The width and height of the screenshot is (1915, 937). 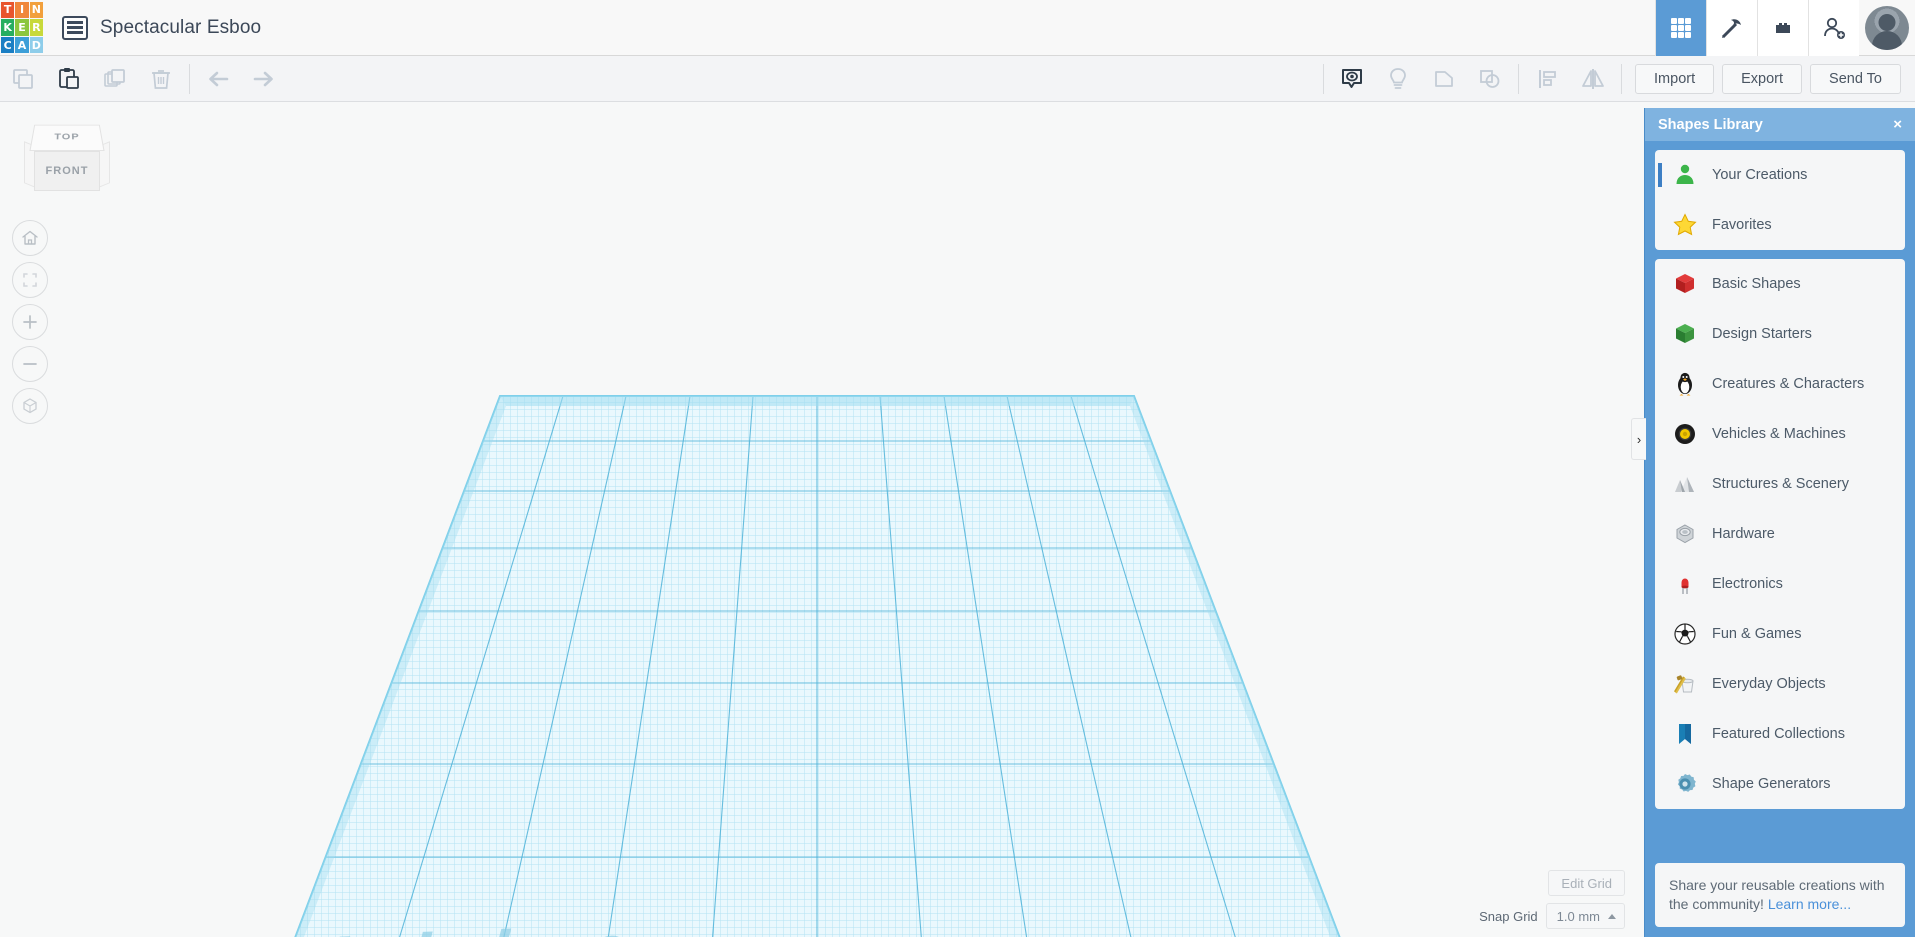 I want to click on cube-toggle-icon, so click(x=30, y=406).